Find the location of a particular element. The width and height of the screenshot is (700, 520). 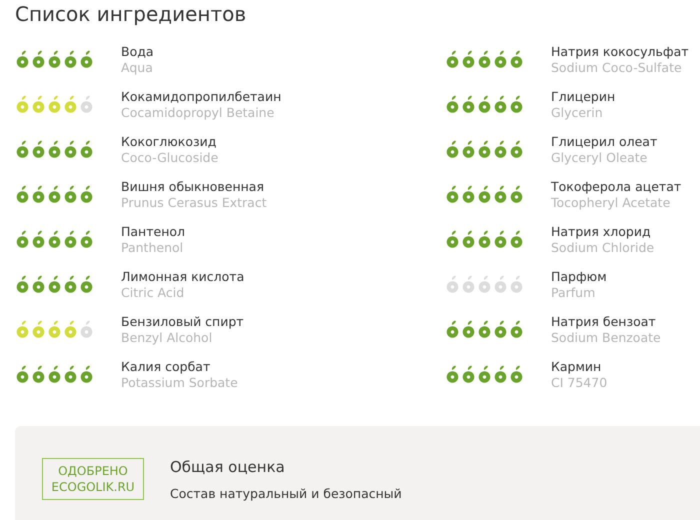

ingredient-latin-name: Panthenol is located at coordinates (152, 248).